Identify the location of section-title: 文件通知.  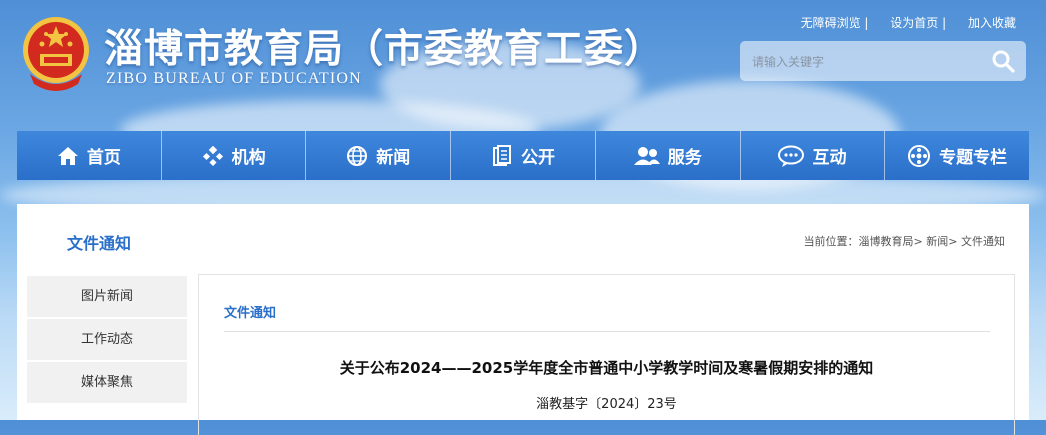
(99, 243).